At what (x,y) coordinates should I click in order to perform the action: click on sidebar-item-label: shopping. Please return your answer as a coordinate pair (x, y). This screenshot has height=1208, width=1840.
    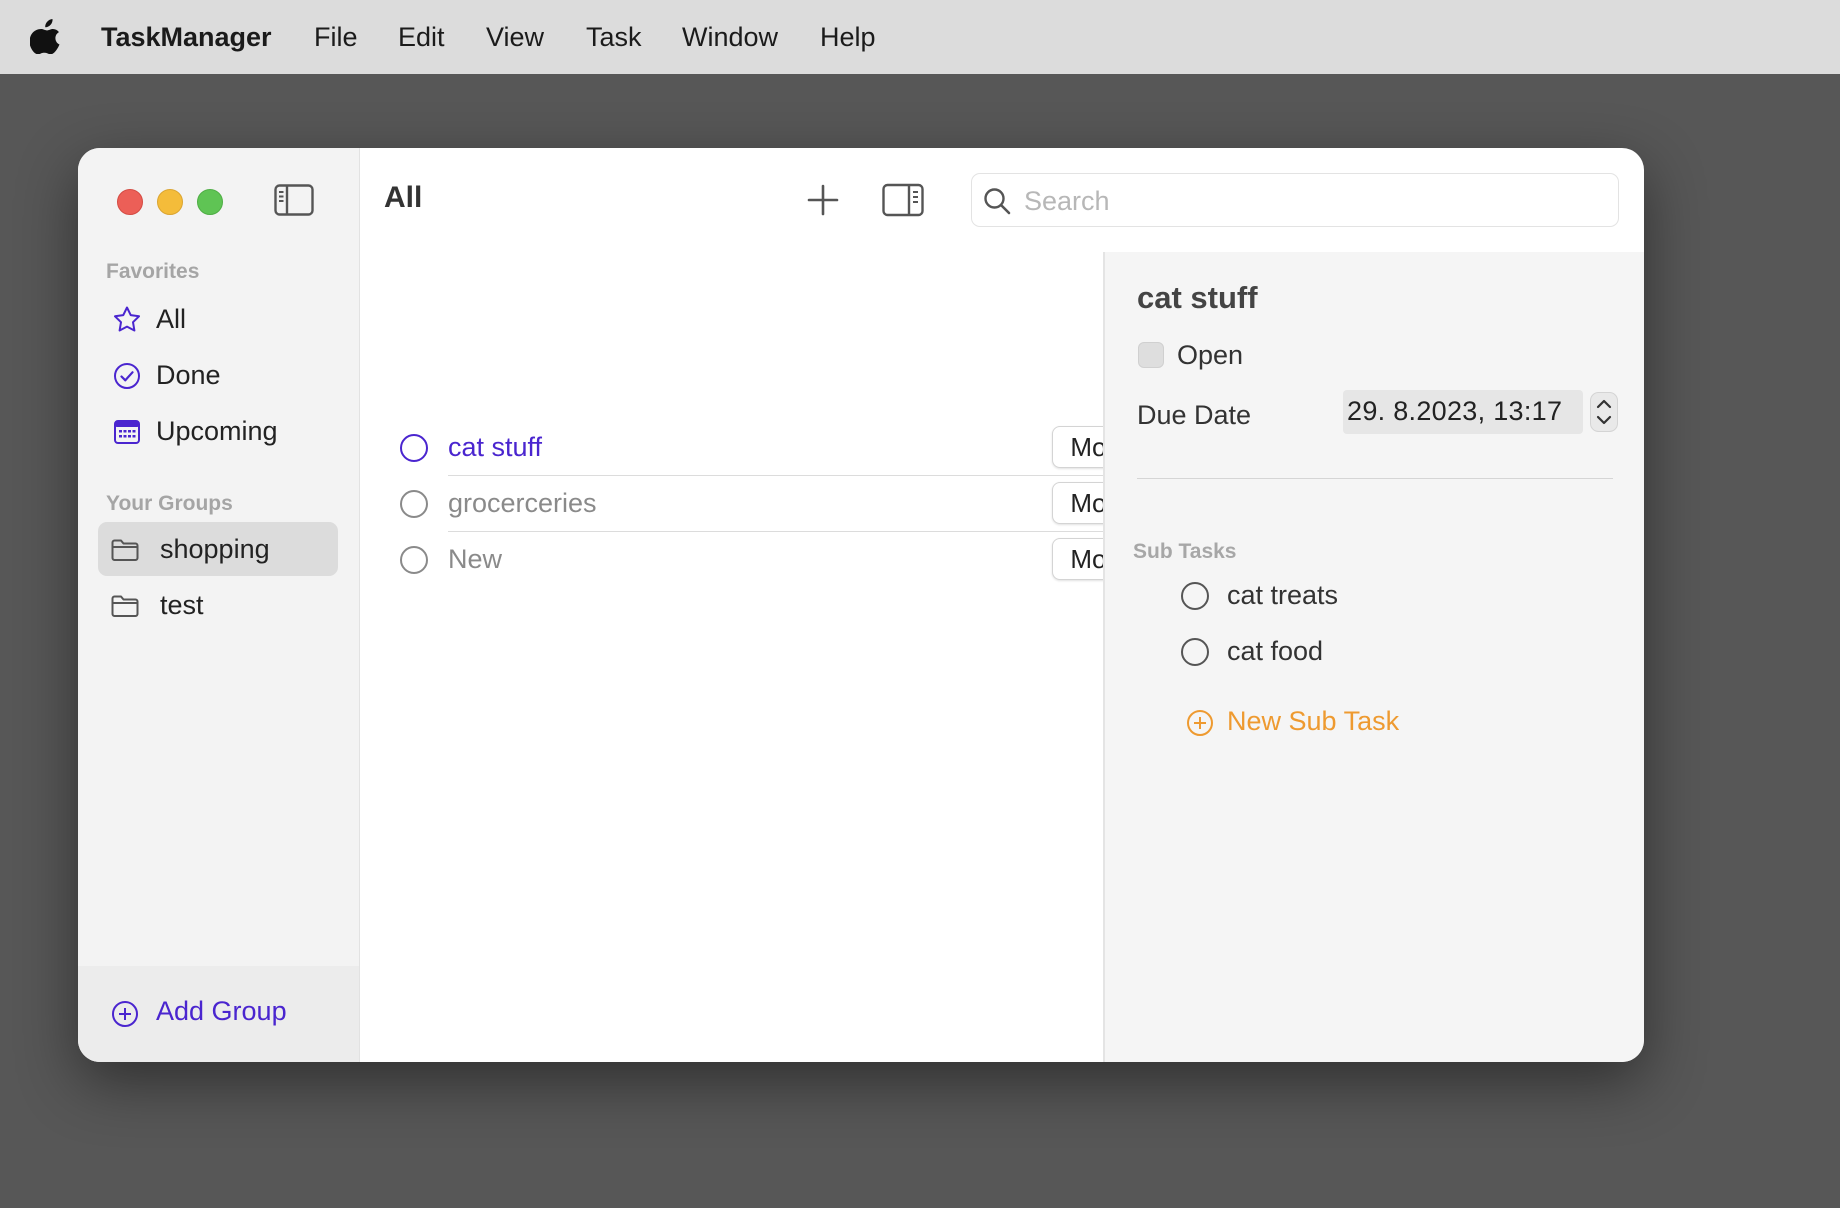
    Looking at the image, I should click on (215, 549).